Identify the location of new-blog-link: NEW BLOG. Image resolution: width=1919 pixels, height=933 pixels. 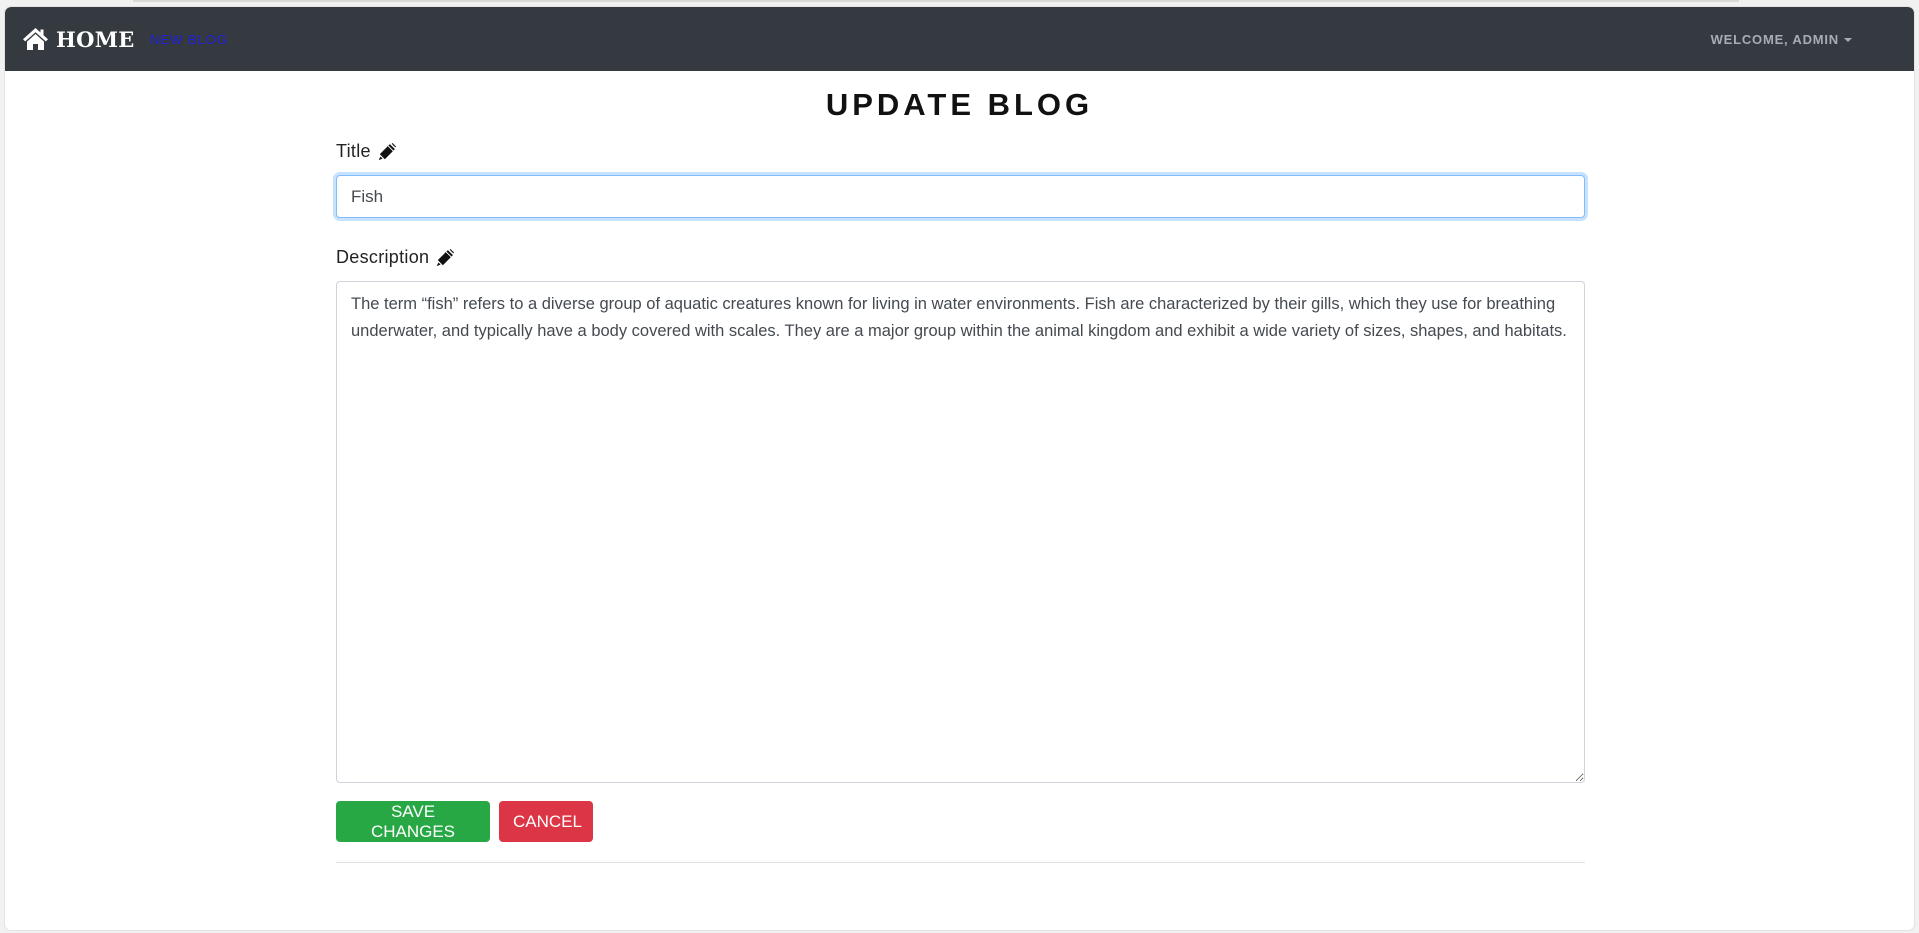
(189, 39).